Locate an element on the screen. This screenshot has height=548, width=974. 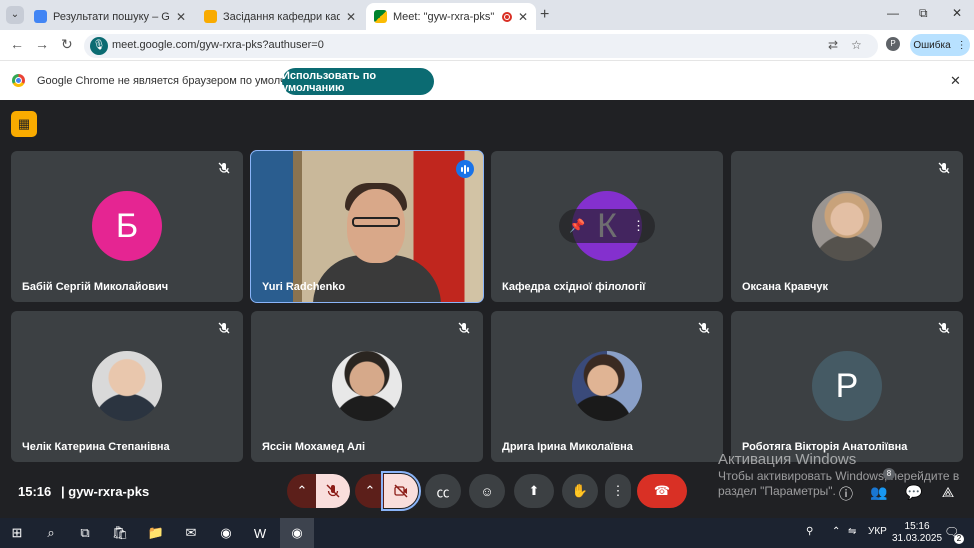
tile-hover-controls: 📌 ⋮ is located at coordinates (607, 226).